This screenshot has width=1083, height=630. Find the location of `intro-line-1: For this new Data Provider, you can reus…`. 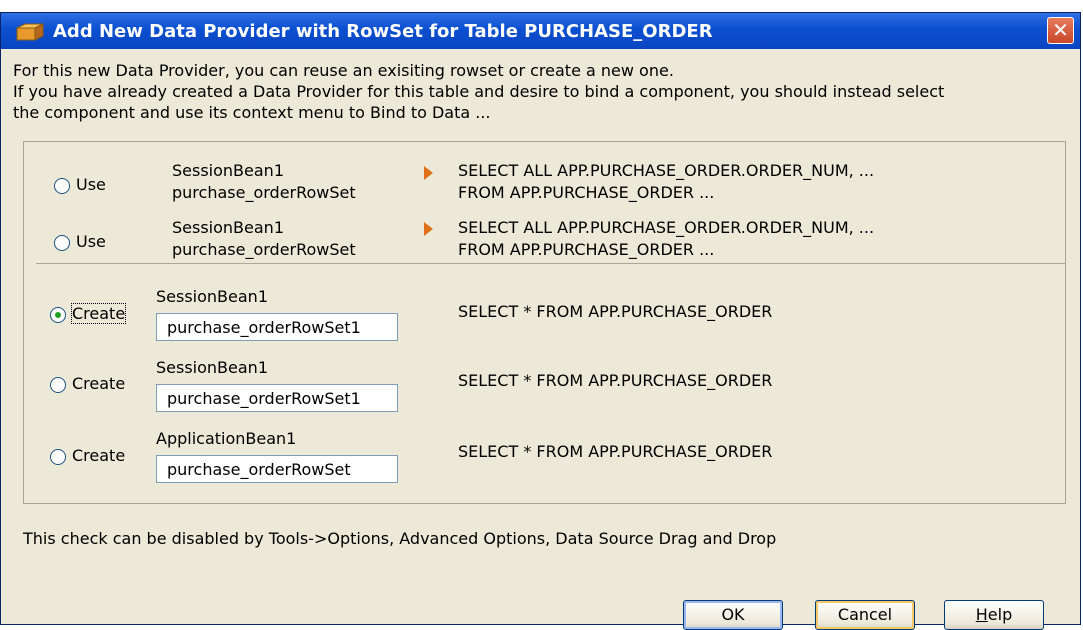

intro-line-1: For this new Data Provider, you can reus… is located at coordinates (343, 70).